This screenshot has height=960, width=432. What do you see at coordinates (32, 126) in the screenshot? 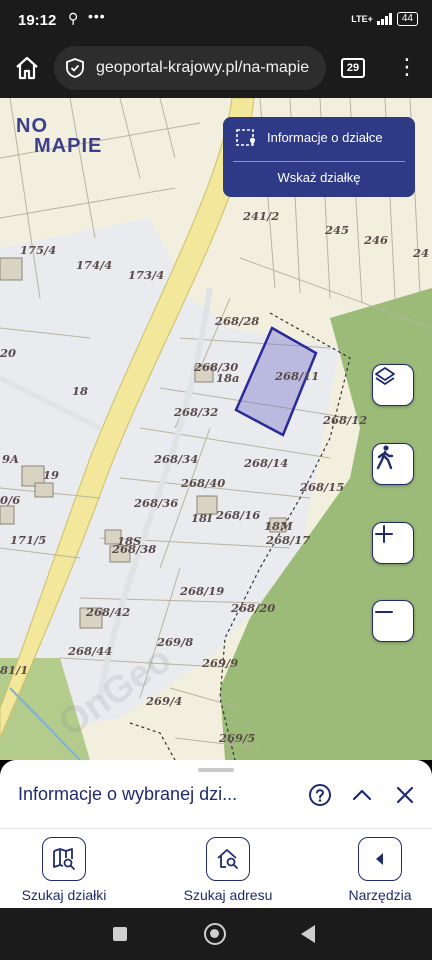
I see `logo-line1: NO` at bounding box center [32, 126].